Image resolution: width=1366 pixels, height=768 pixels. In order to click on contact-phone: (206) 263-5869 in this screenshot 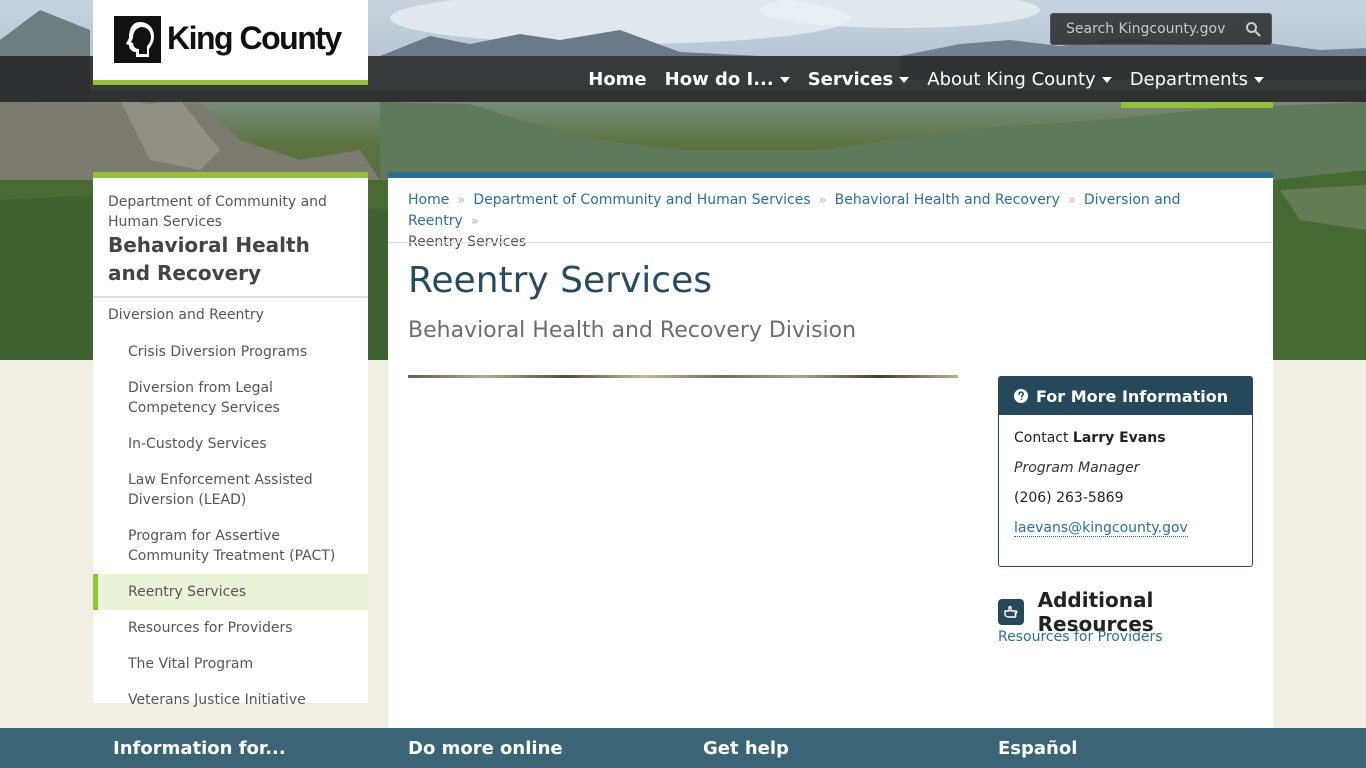, I will do `click(1069, 498)`.